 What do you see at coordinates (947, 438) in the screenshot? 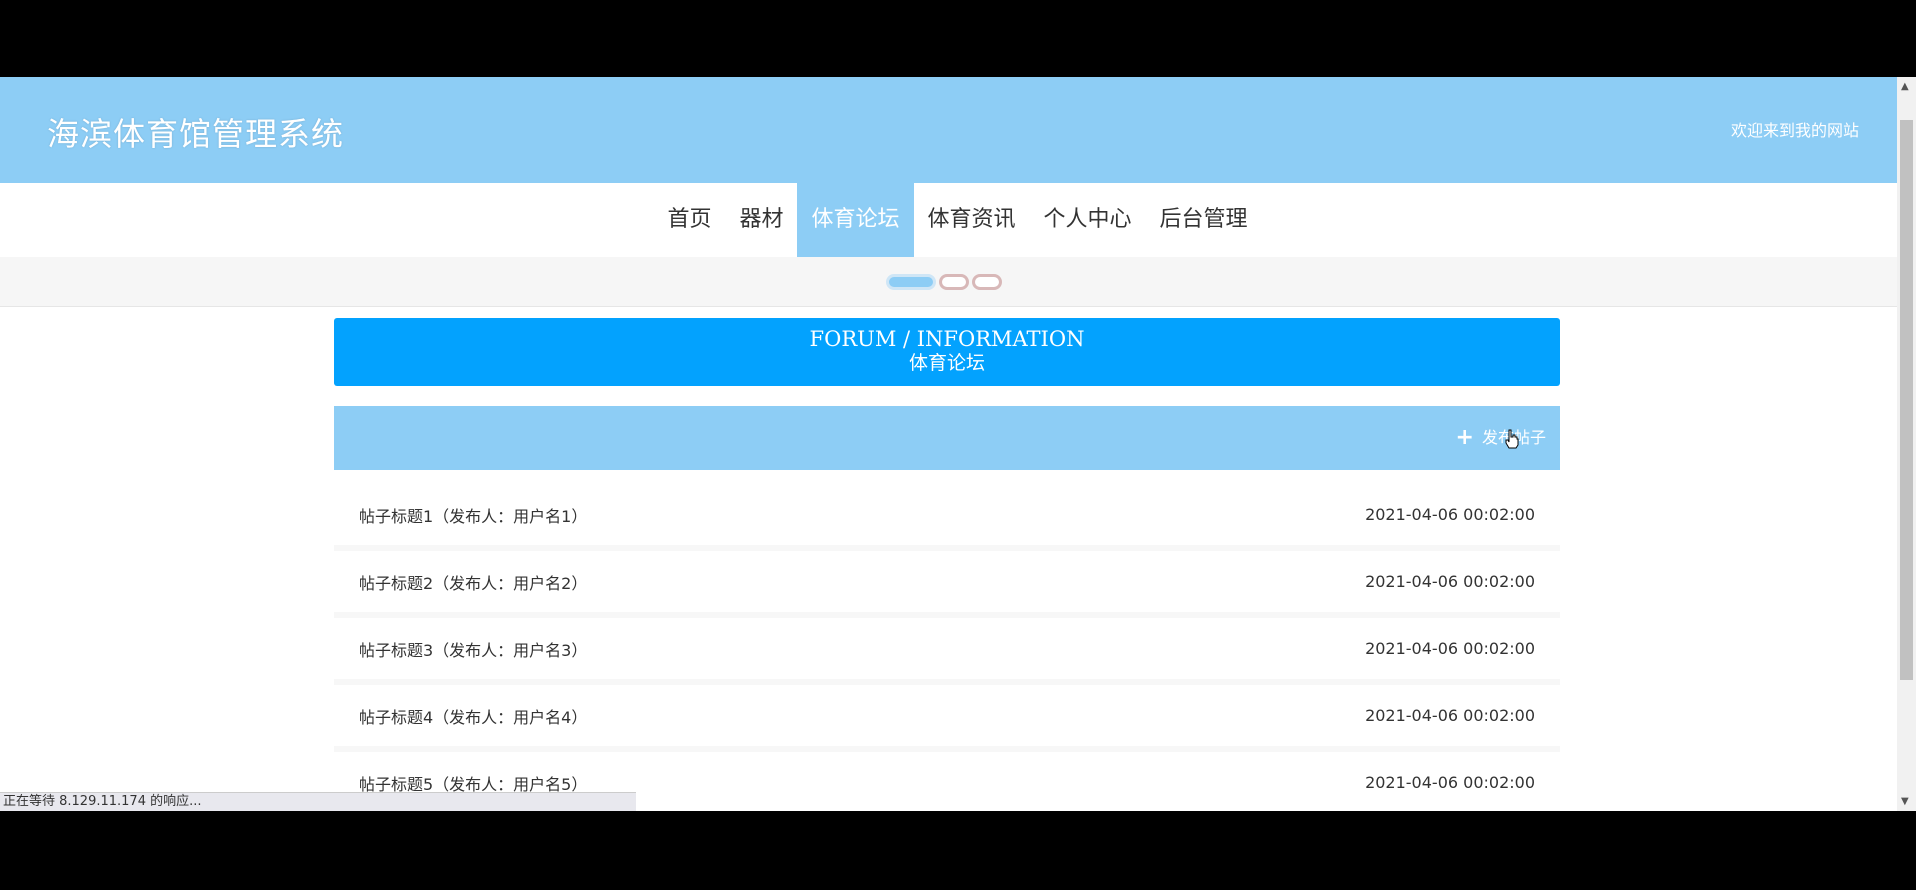
I see `forum-toolbar: + 发布帖子` at bounding box center [947, 438].